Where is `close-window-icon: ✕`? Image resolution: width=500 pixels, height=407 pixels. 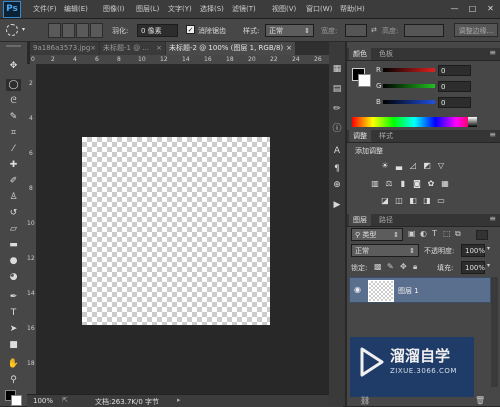
close-window-icon: ✕ is located at coordinates (490, 8).